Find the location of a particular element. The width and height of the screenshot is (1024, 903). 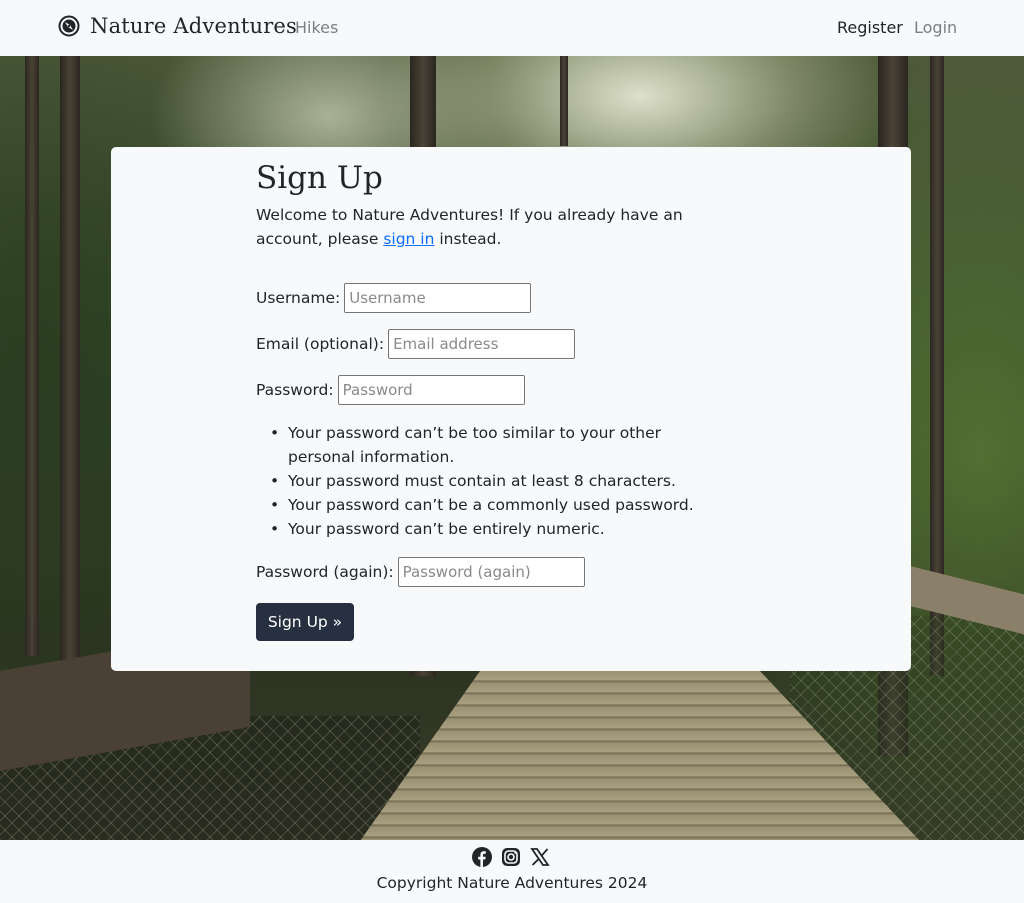

compass-icon is located at coordinates (69, 26).